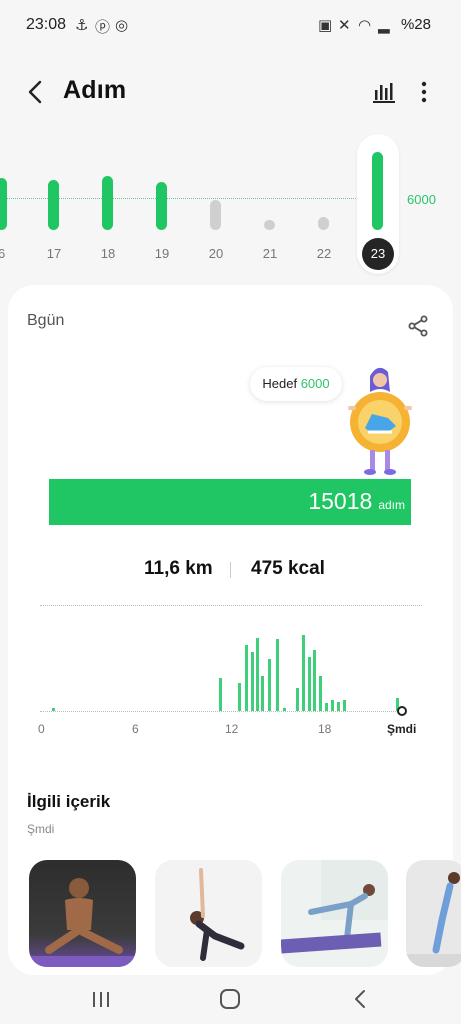 The image size is (461, 1024). Describe the element at coordinates (340, 501) in the screenshot. I see `steps-value: 15018` at that location.